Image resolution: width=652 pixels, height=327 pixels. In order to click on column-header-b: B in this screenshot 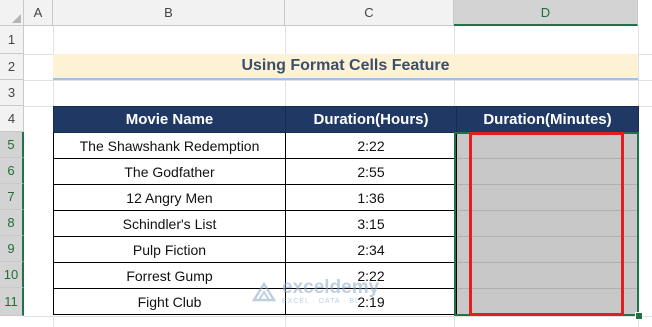, I will do `click(169, 13)`.